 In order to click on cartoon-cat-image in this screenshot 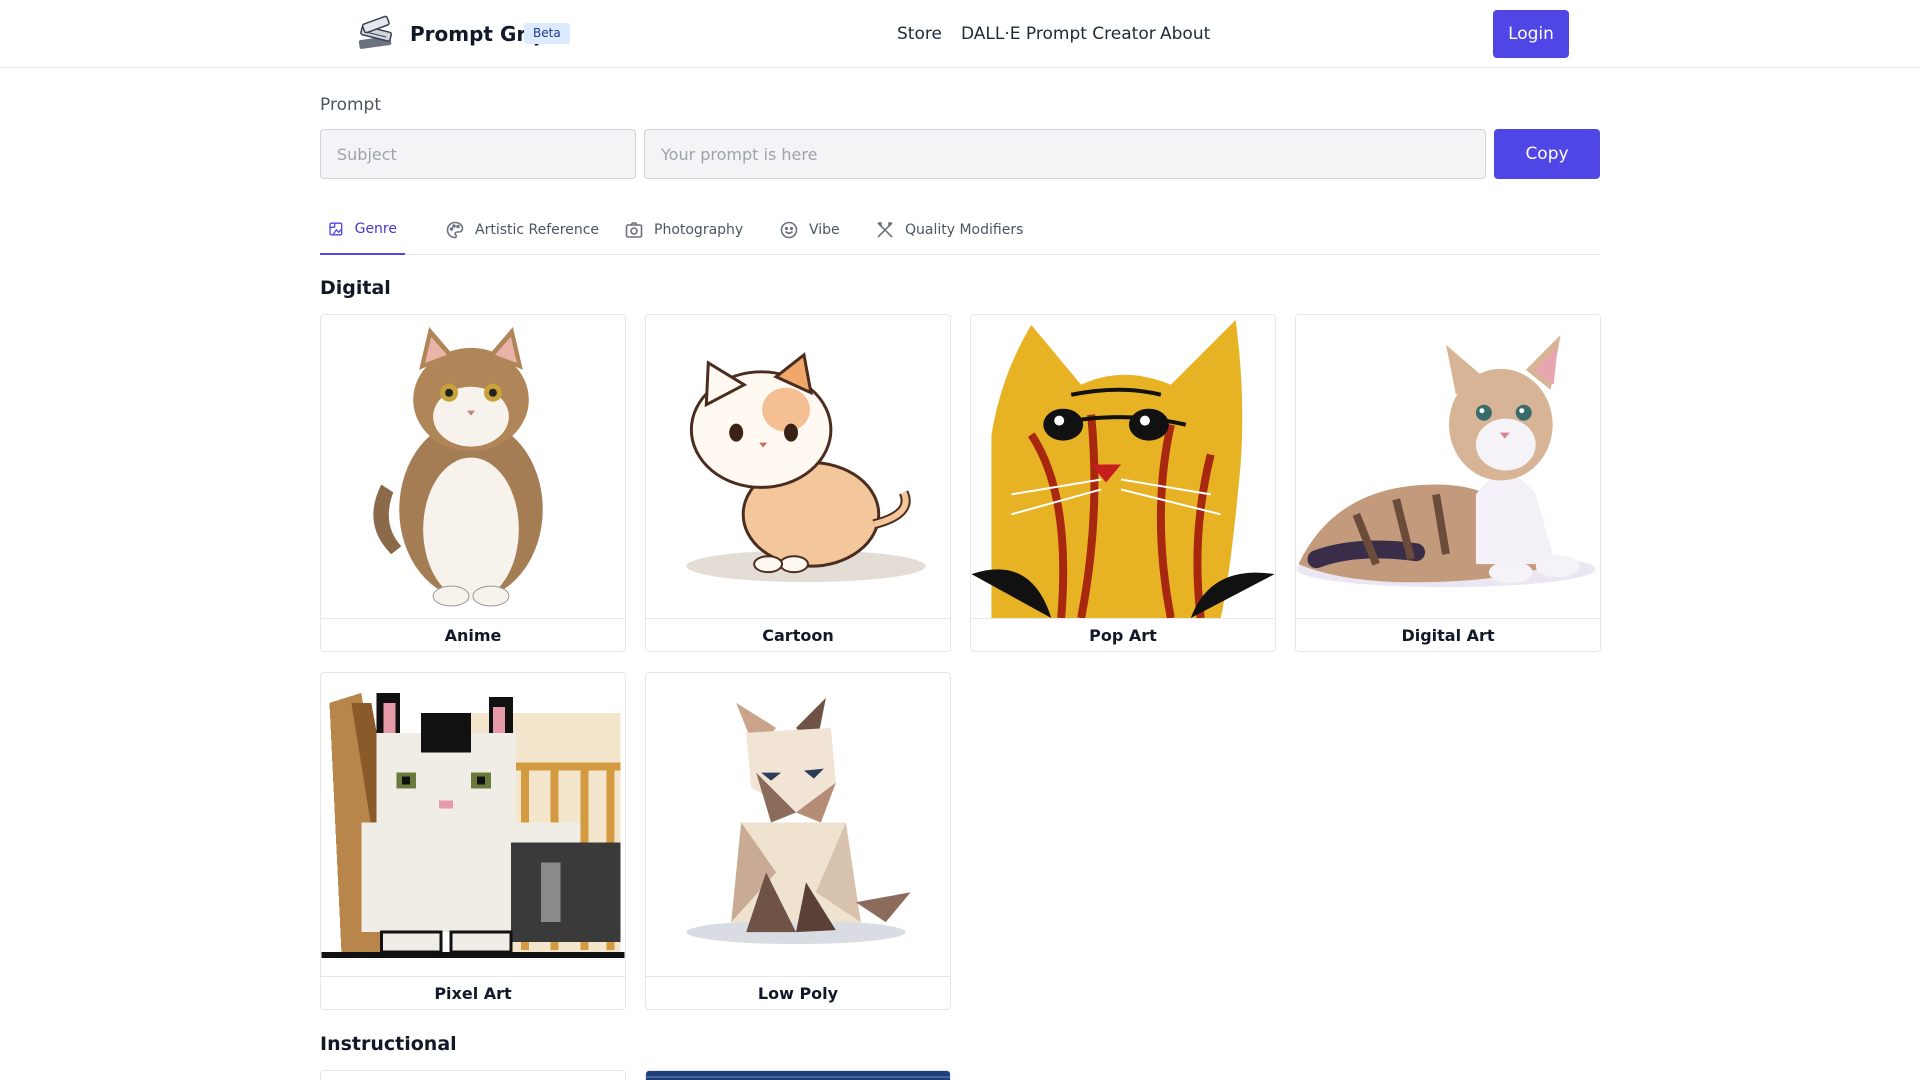, I will do `click(798, 467)`.